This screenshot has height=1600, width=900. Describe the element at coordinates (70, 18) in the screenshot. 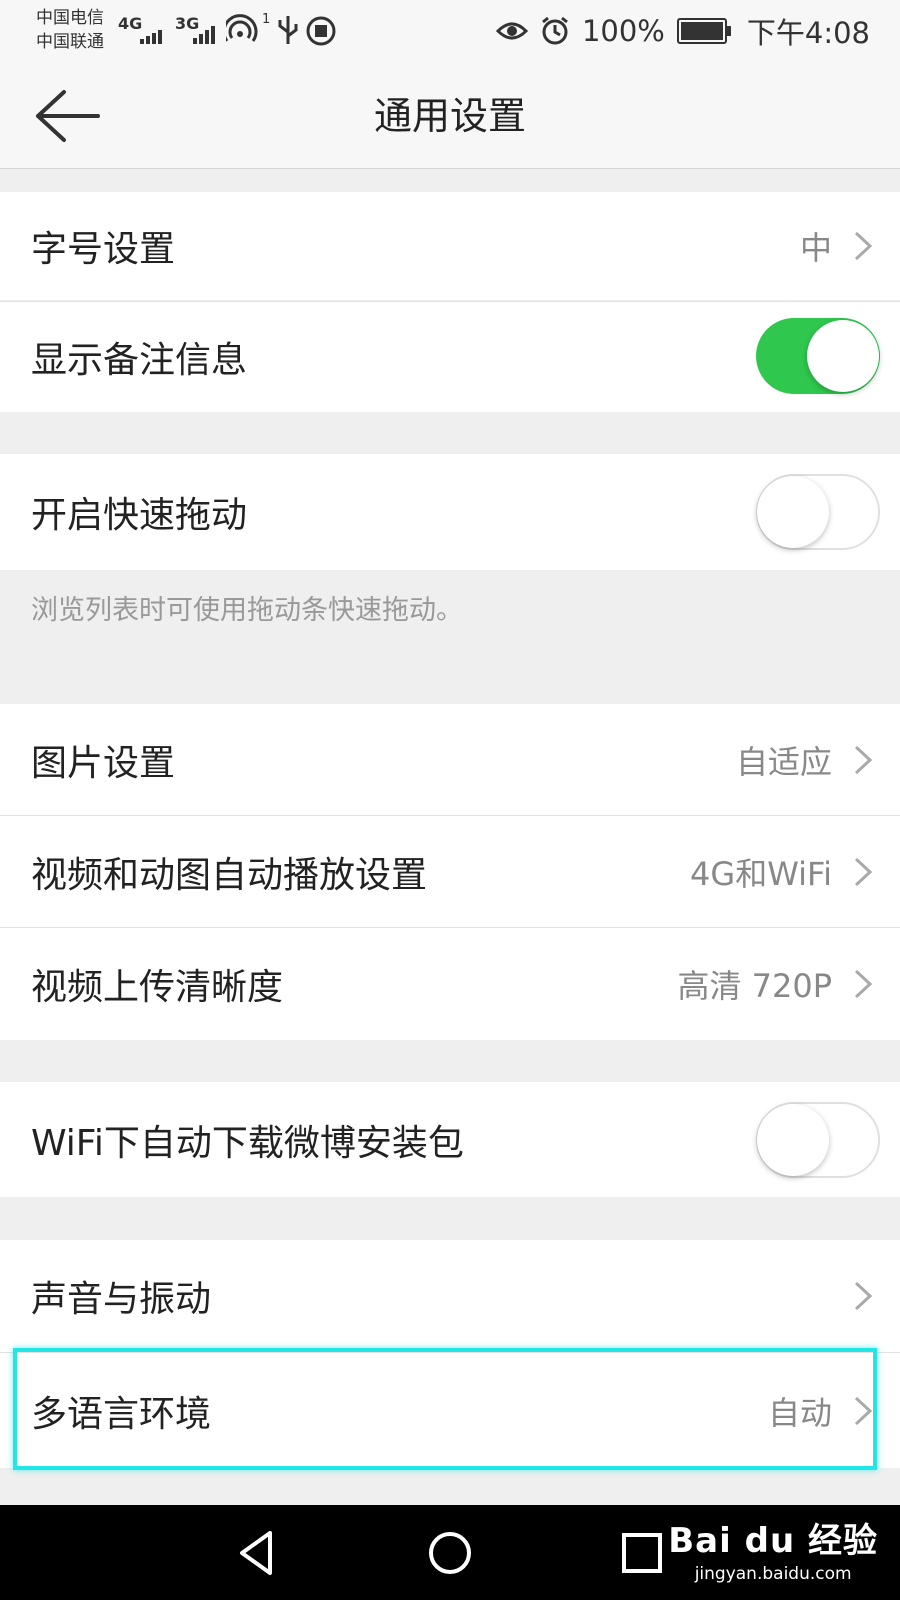

I see `carrier-1: 中国电信` at that location.